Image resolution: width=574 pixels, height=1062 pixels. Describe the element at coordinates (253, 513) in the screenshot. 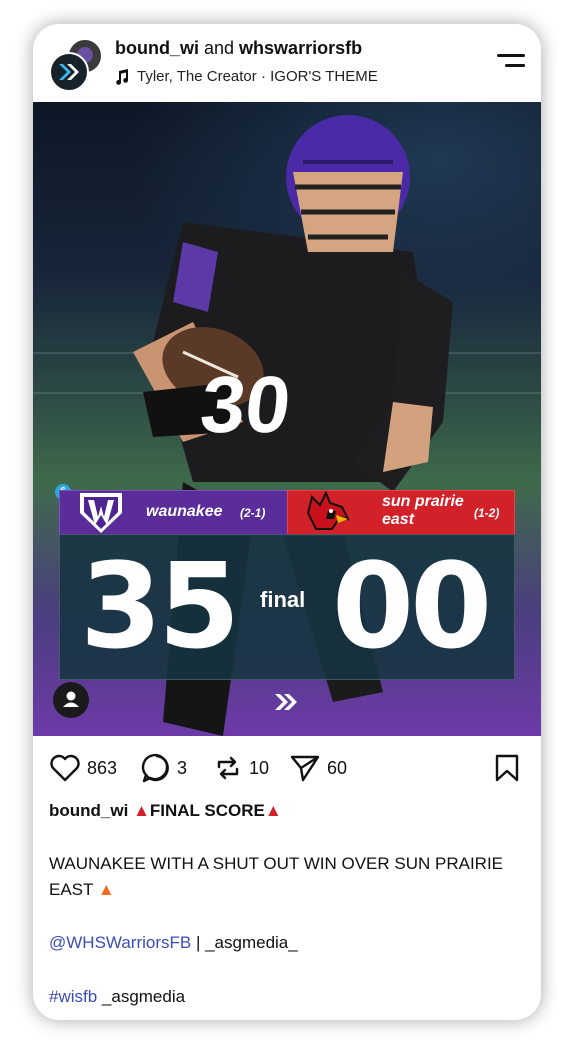

I see `home-team-record: (2-1)` at that location.